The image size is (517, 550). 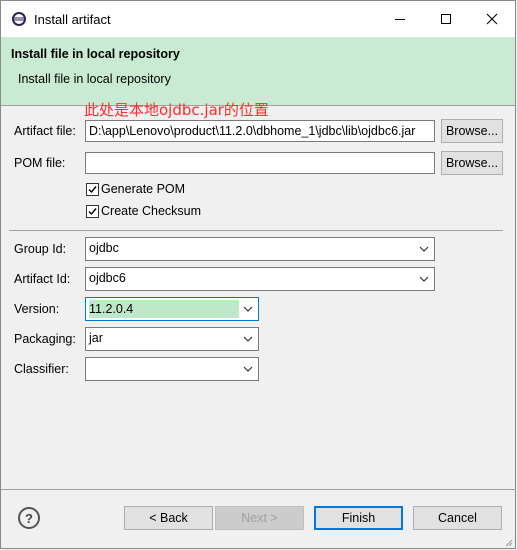 I want to click on artifact-id-value: ojdbc6, so click(x=107, y=278).